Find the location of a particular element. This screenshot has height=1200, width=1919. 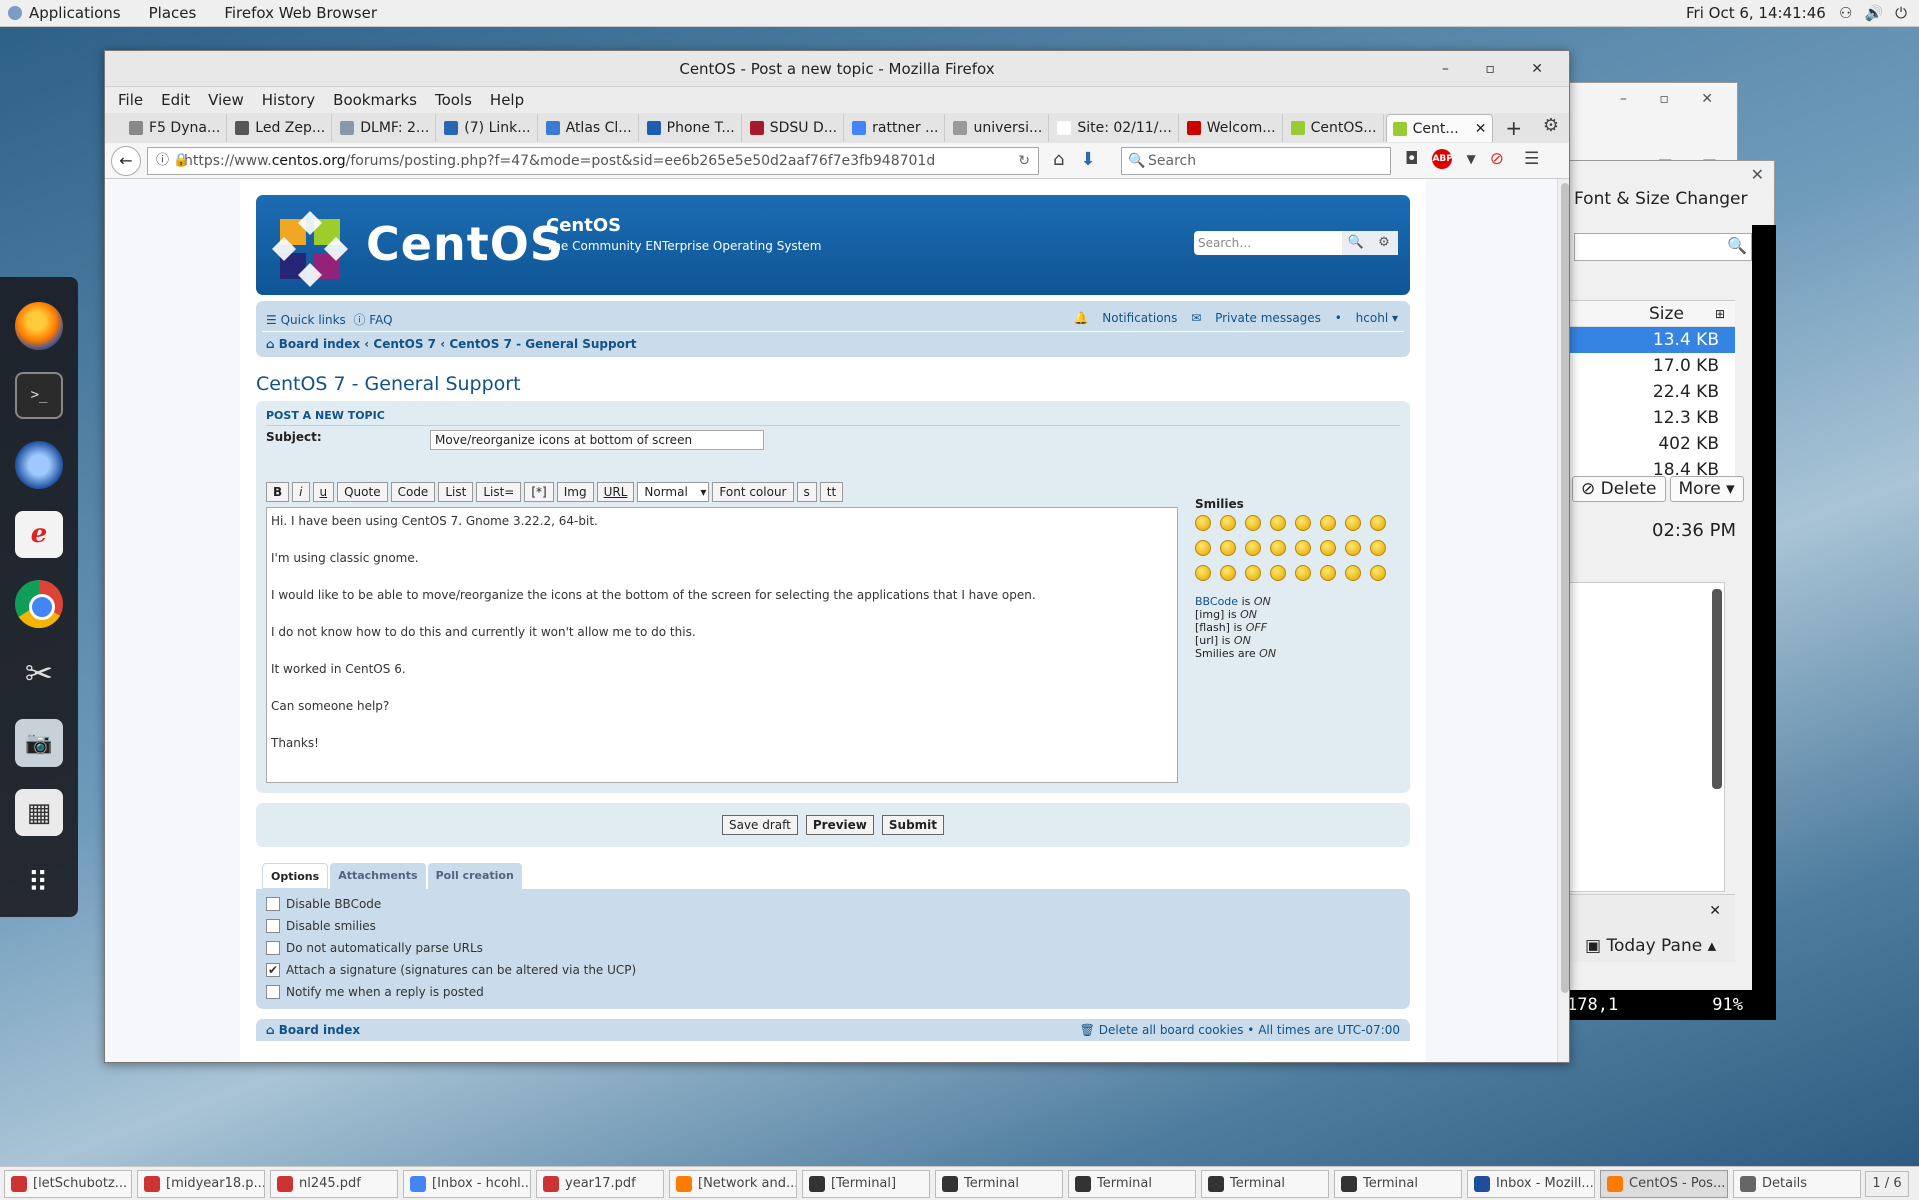

user-menu: • hcohl ▾ is located at coordinates (1366, 318).